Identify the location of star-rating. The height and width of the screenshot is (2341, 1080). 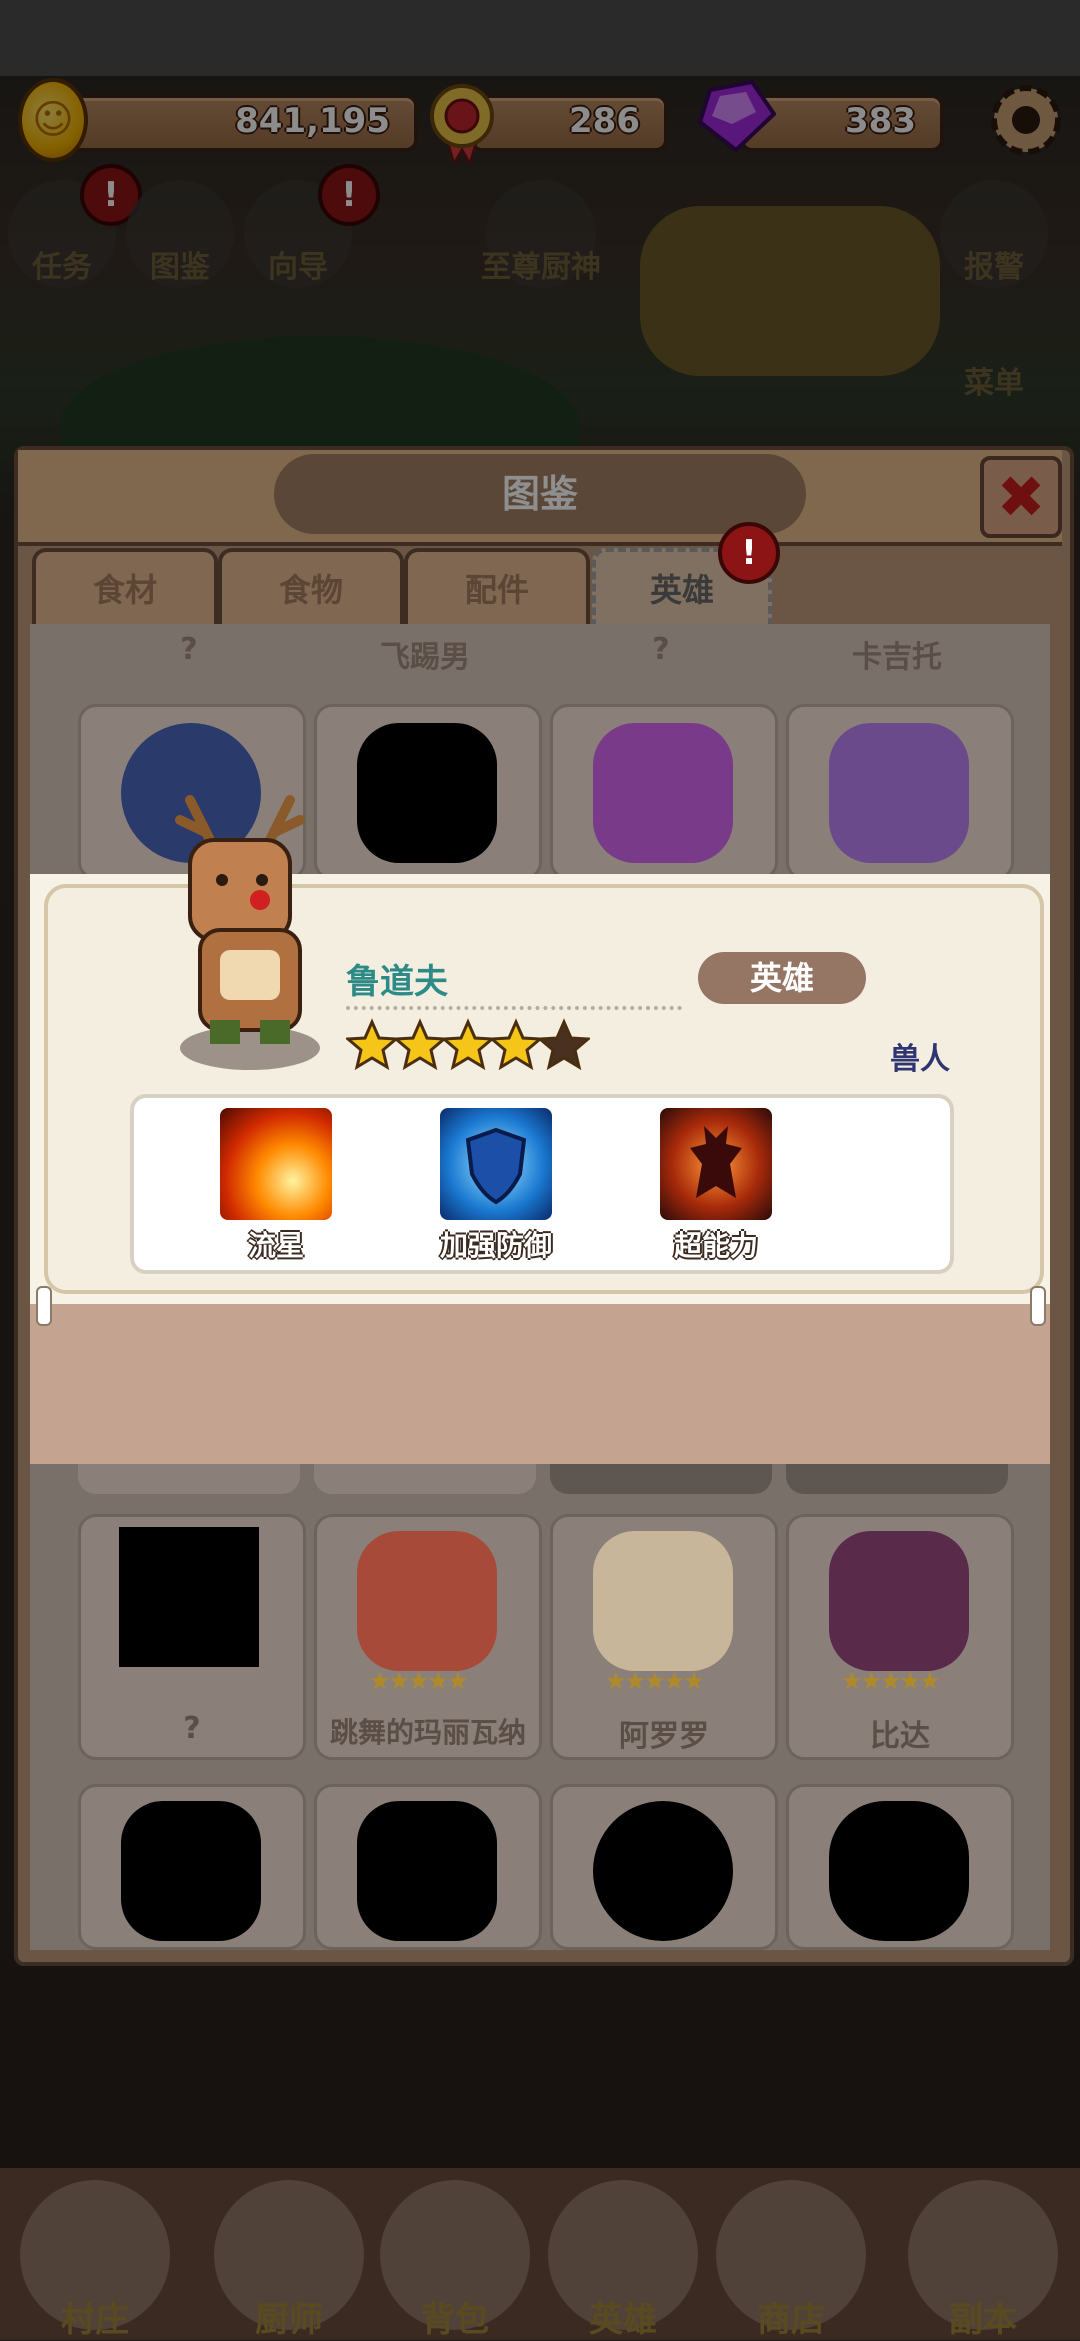
(468, 1046).